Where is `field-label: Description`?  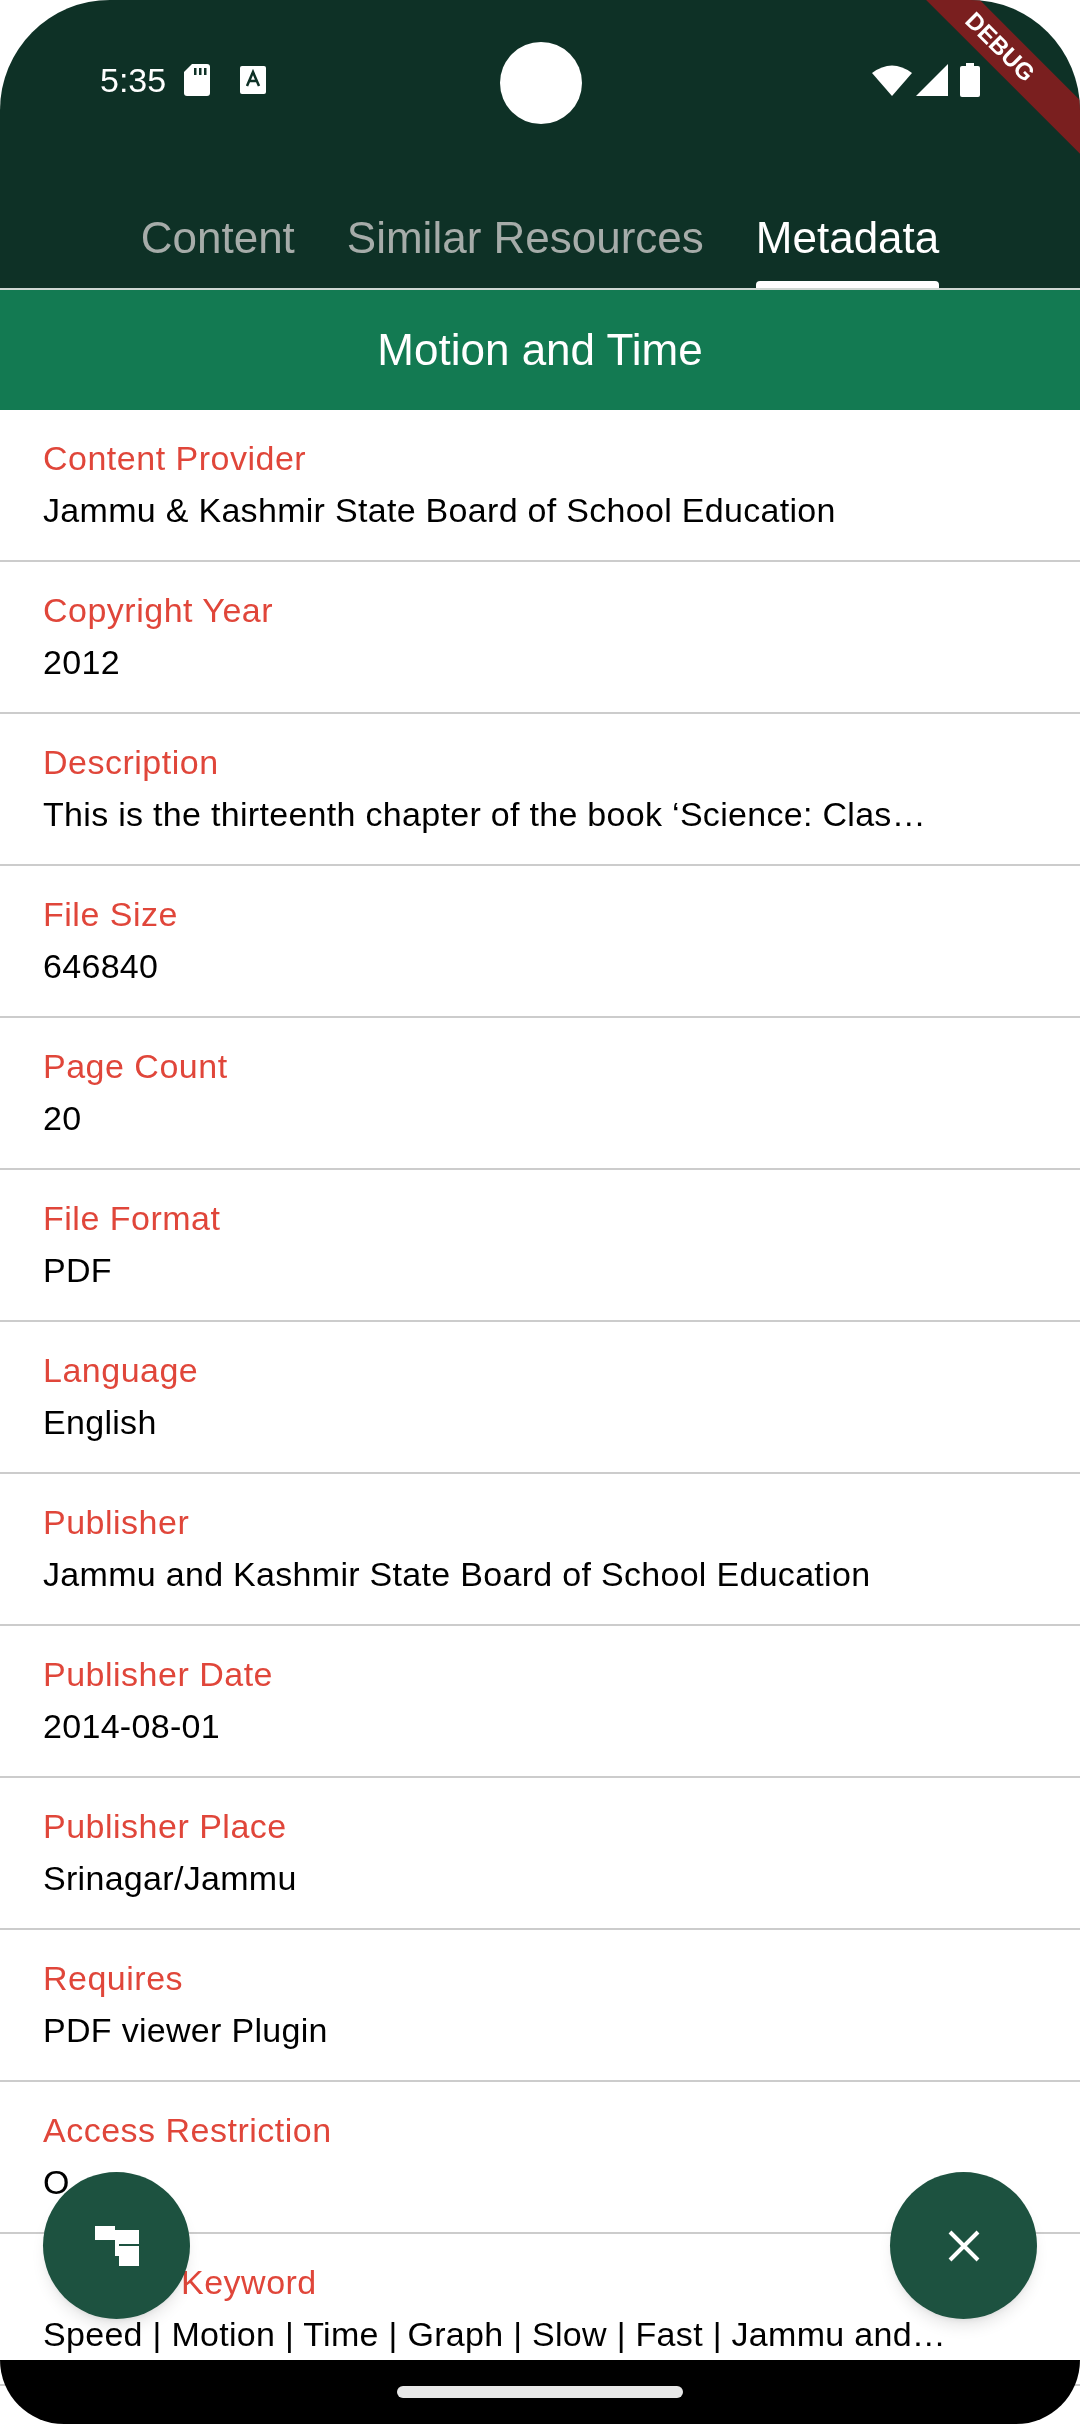
field-label: Description is located at coordinates (131, 762).